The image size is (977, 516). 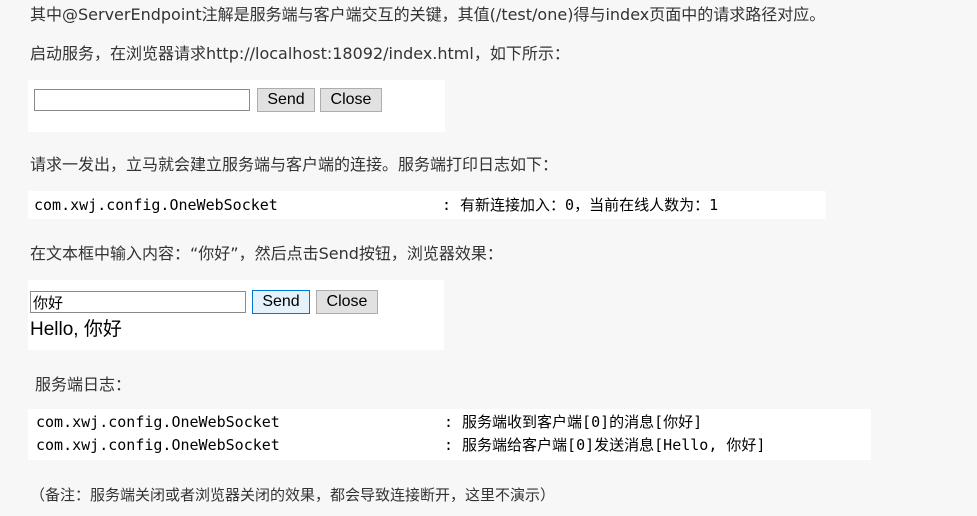 I want to click on paragraph-request-sent: 请求一发出，立马就会建立服务端与客户端的连接。服务端打印日志如下：, so click(x=294, y=164).